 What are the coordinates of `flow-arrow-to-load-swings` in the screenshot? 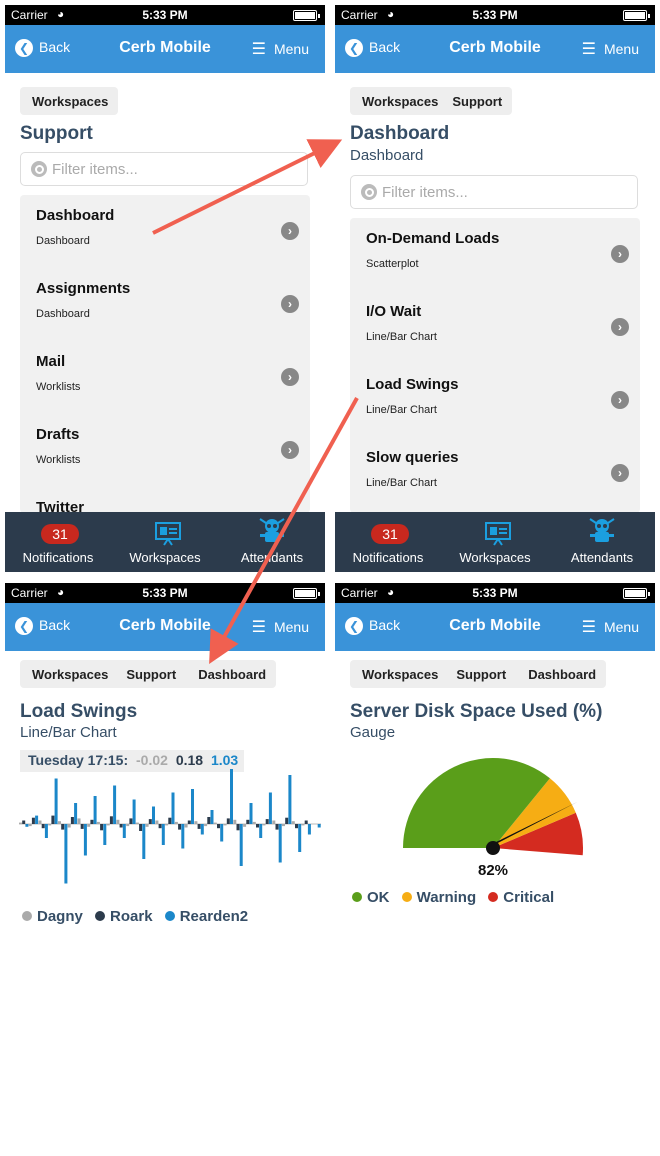 It's located at (284, 530).